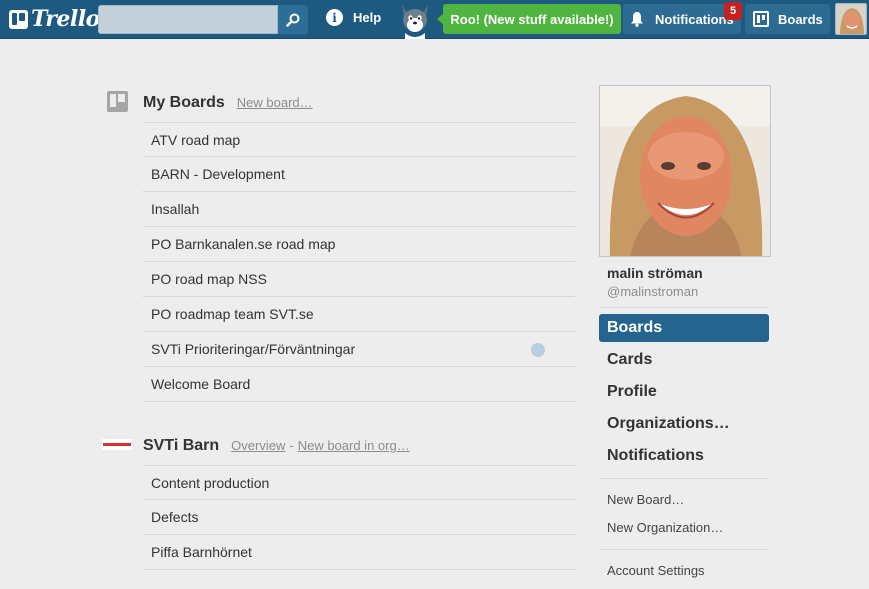 The height and width of the screenshot is (589, 869). Describe the element at coordinates (210, 482) in the screenshot. I see `board-item-label: Content production` at that location.